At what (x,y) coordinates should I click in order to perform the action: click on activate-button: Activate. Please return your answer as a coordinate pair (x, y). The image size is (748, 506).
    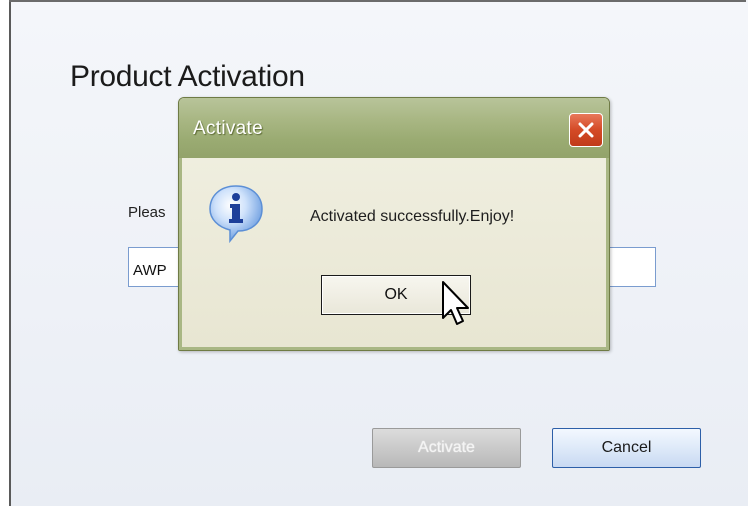
    Looking at the image, I should click on (446, 448).